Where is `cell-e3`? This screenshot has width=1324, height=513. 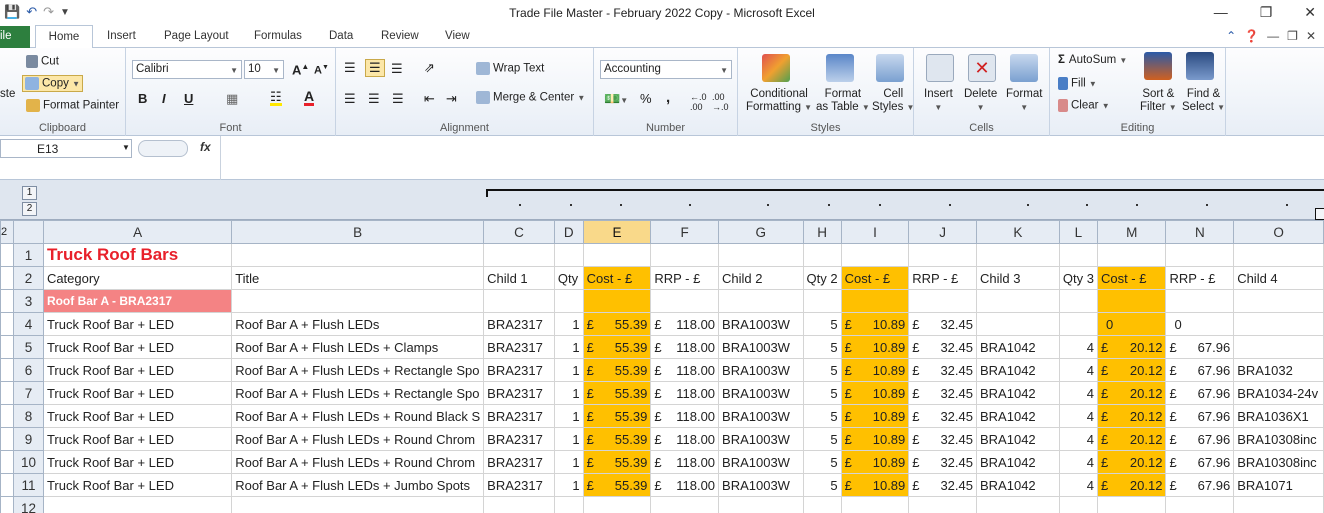
cell-e3 is located at coordinates (617, 301).